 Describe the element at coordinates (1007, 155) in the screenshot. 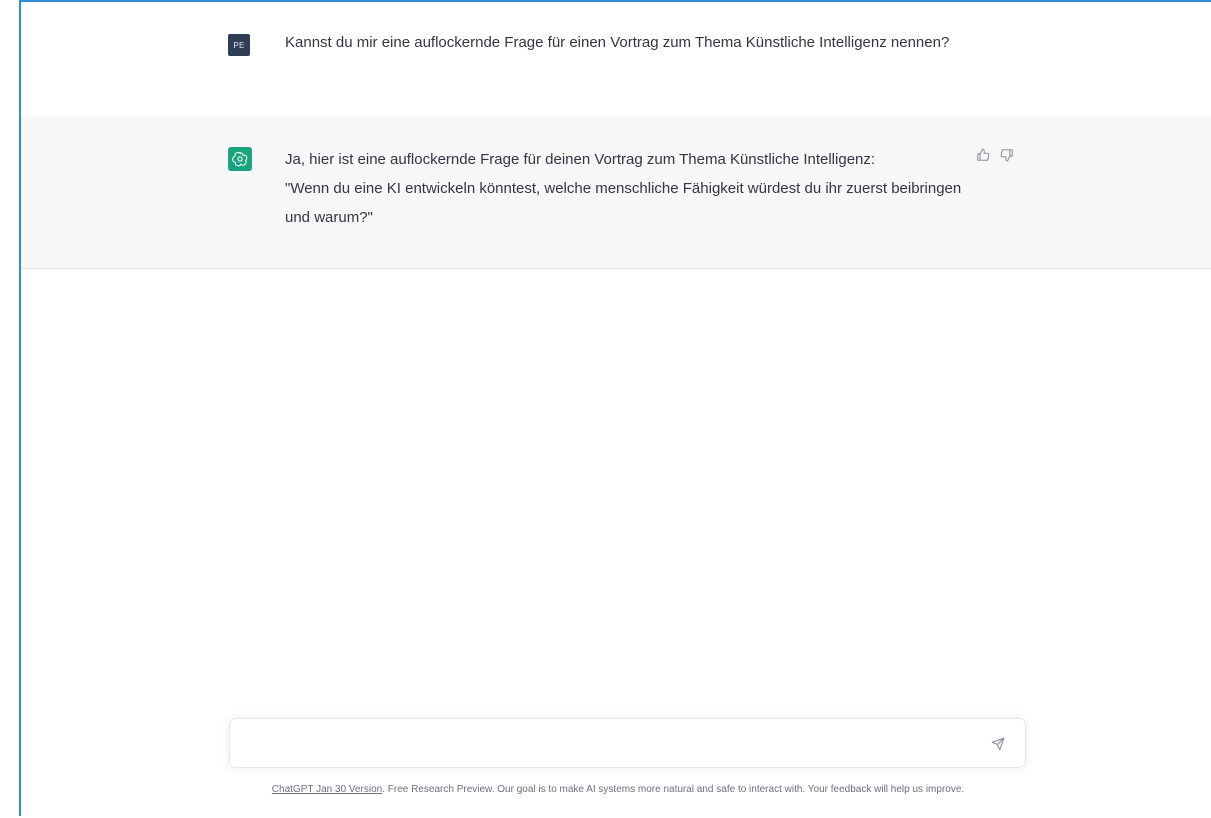

I see `thumbs-down-icon` at that location.